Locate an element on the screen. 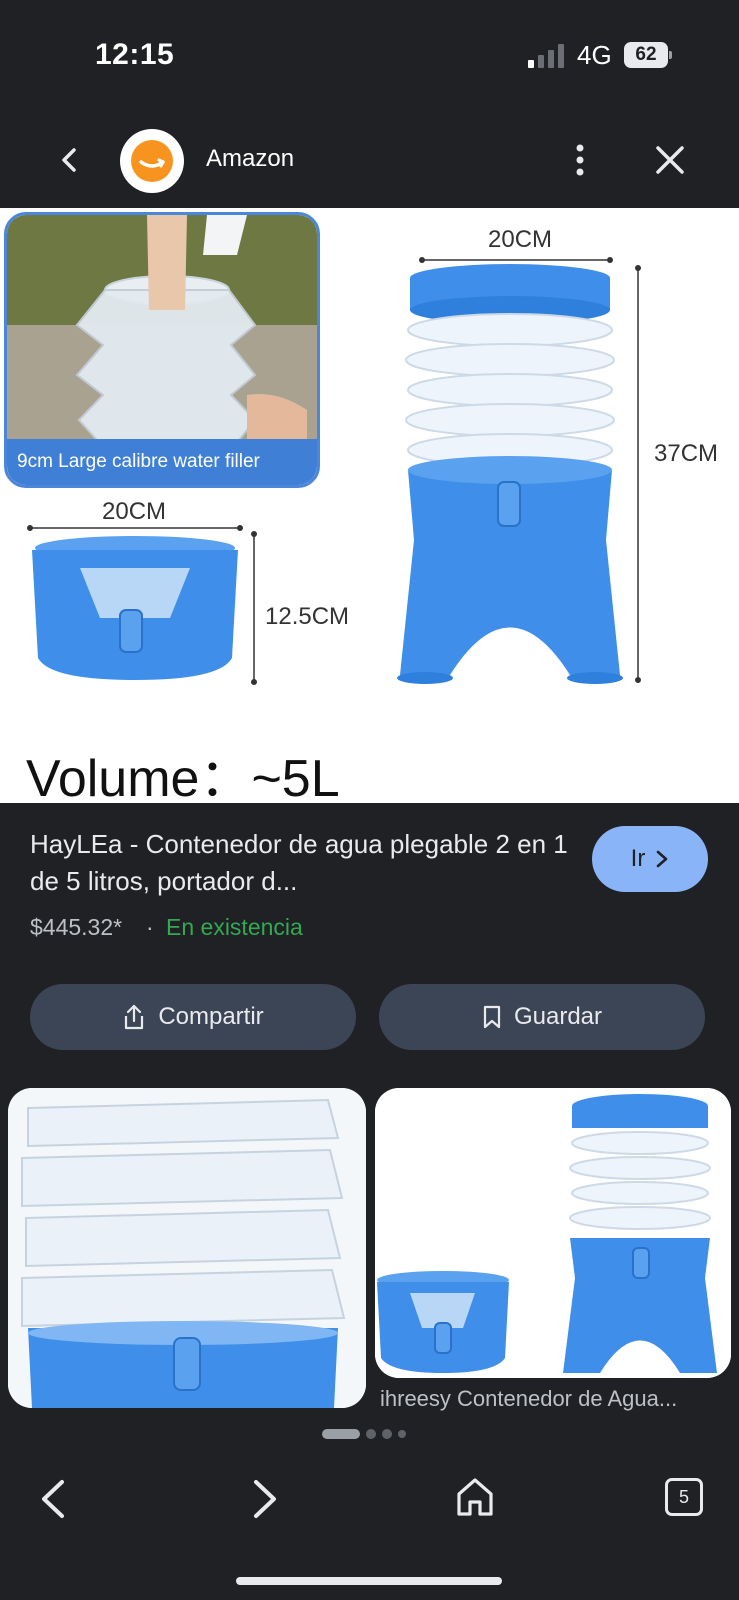 The image size is (739, 1600). site-logo is located at coordinates (152, 161).